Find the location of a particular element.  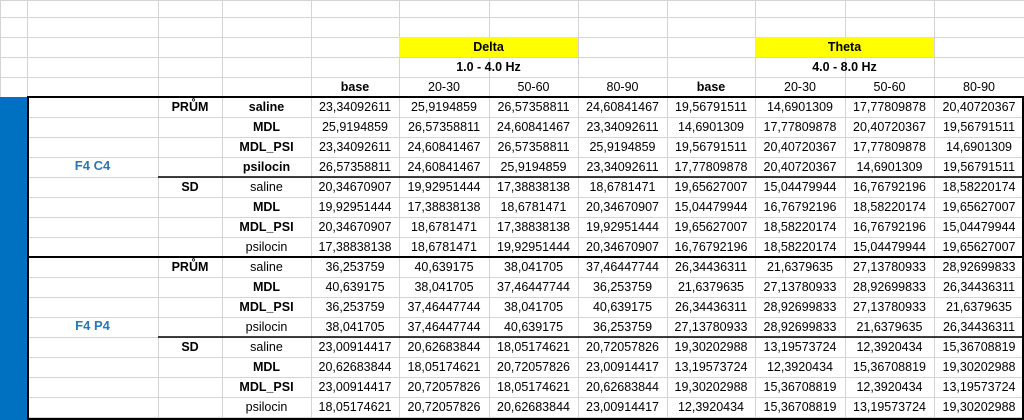

data-cell: 38,041705 is located at coordinates (533, 267).